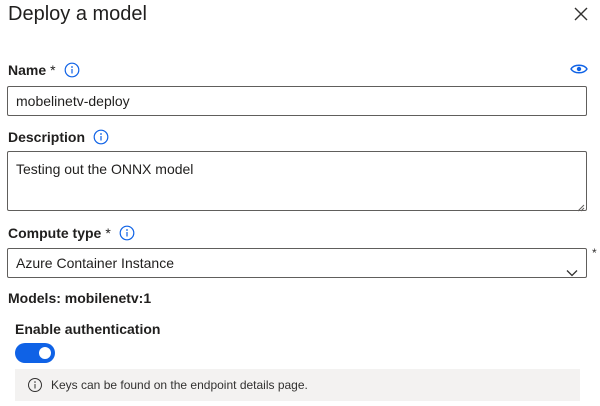 This screenshot has width=600, height=406. Describe the element at coordinates (45, 353) in the screenshot. I see `toggle-knob` at that location.